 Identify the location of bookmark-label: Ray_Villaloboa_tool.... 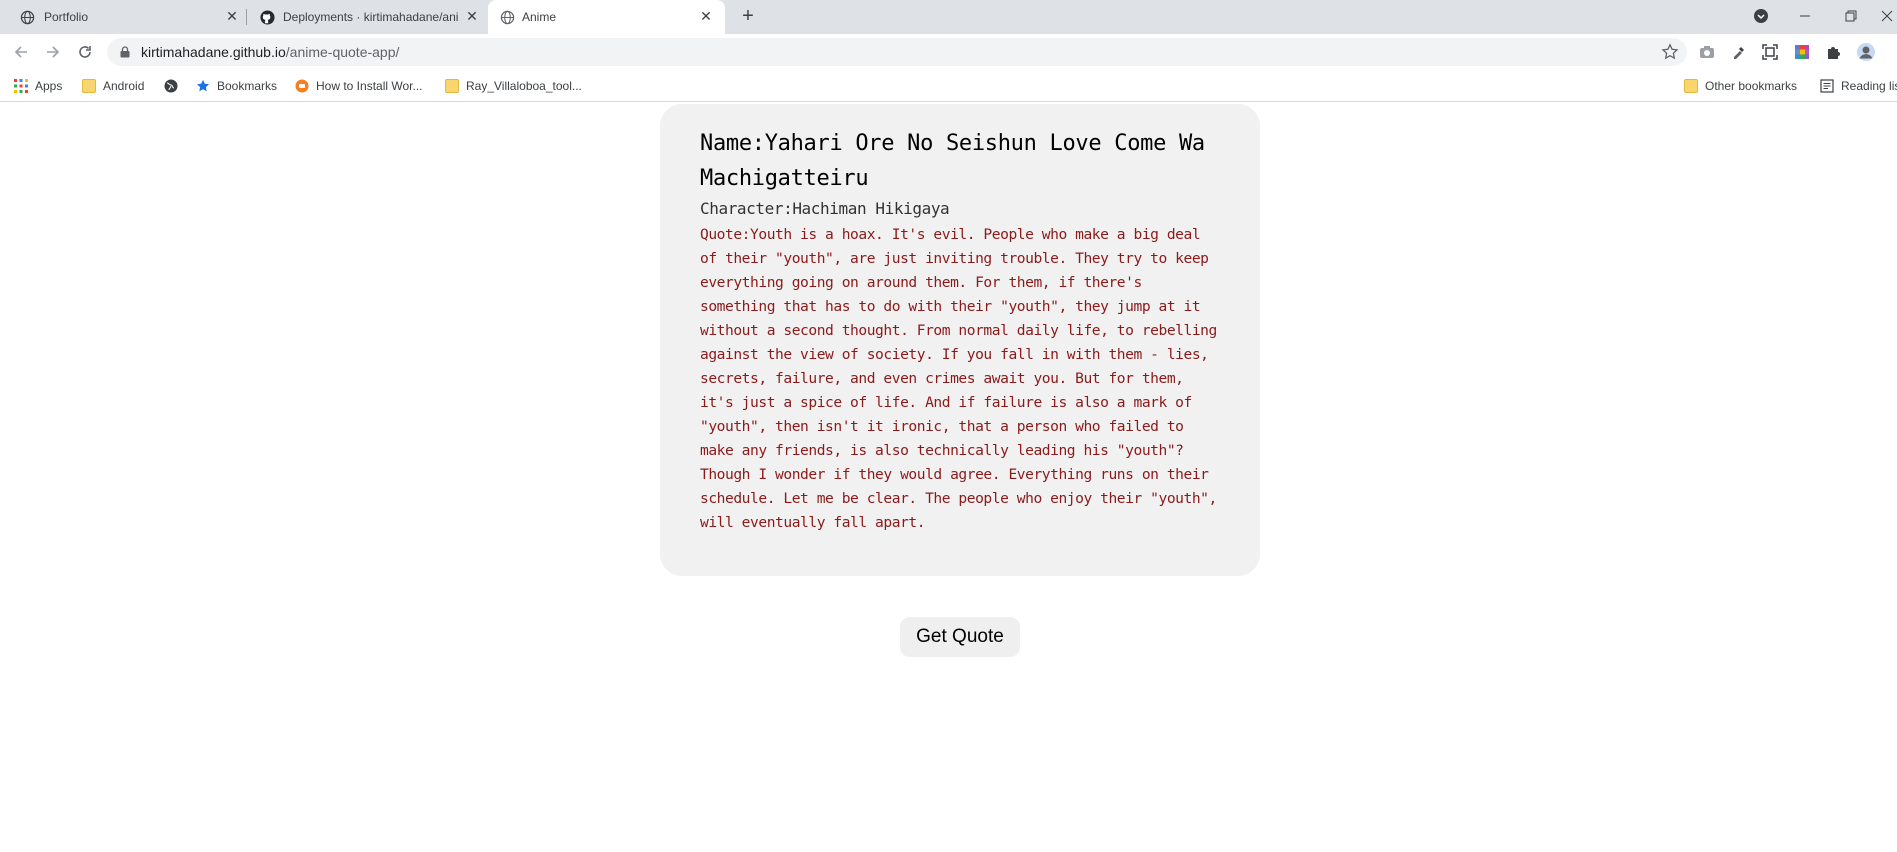
(524, 86).